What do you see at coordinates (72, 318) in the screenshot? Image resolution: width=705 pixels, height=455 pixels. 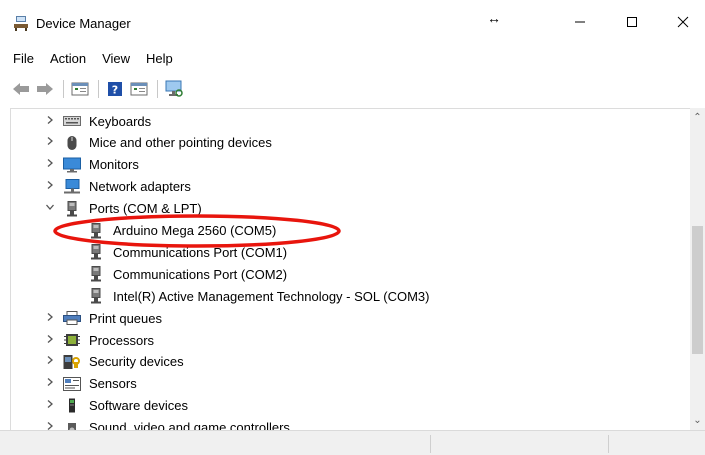 I see `printer-icon` at bounding box center [72, 318].